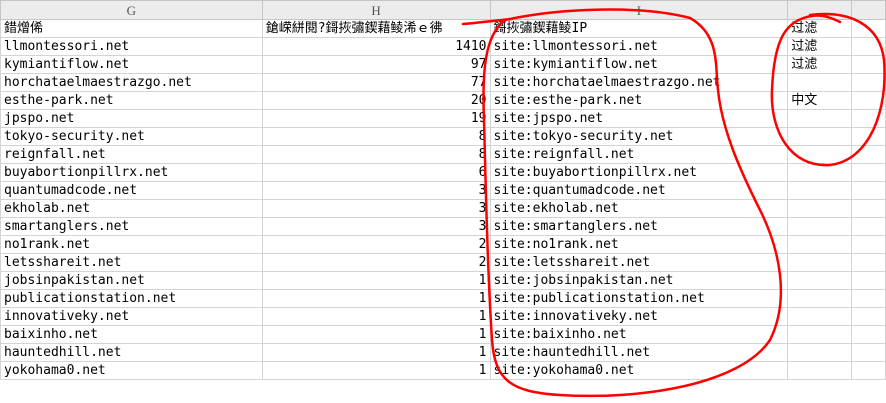  Describe the element at coordinates (131, 226) in the screenshot. I see `cell-domain: smartanglers.net` at that location.